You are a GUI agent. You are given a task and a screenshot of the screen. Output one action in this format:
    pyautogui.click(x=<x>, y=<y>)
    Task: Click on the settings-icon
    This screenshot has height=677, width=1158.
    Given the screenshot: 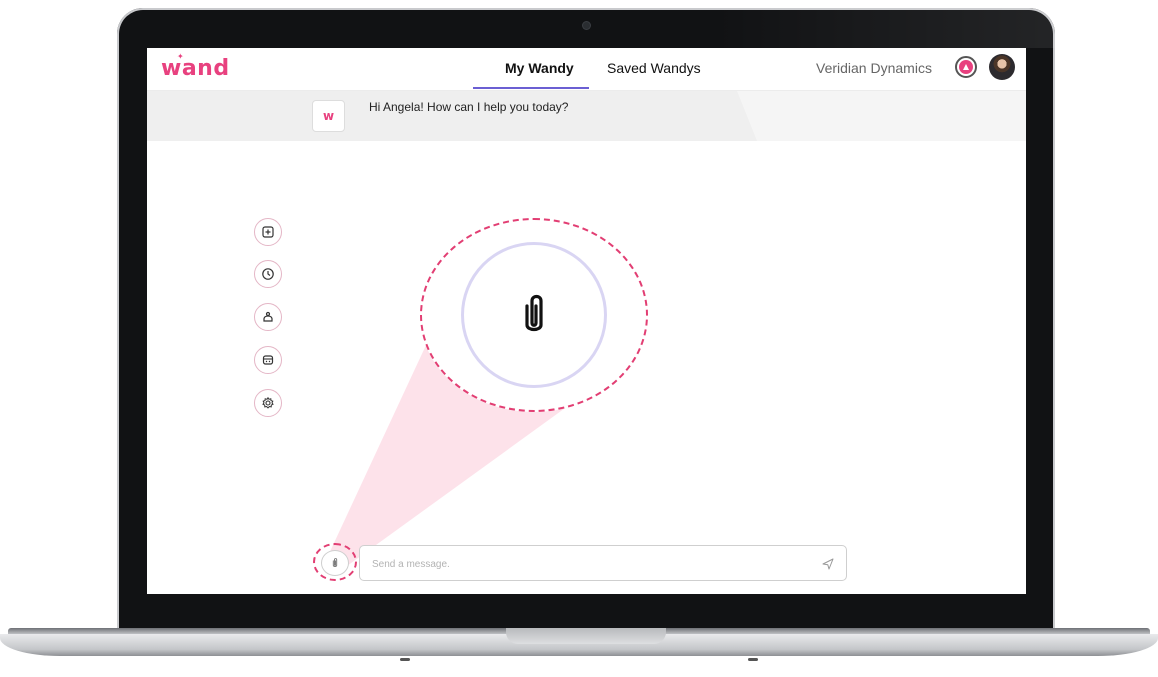 What is the action you would take?
    pyautogui.click(x=268, y=402)
    